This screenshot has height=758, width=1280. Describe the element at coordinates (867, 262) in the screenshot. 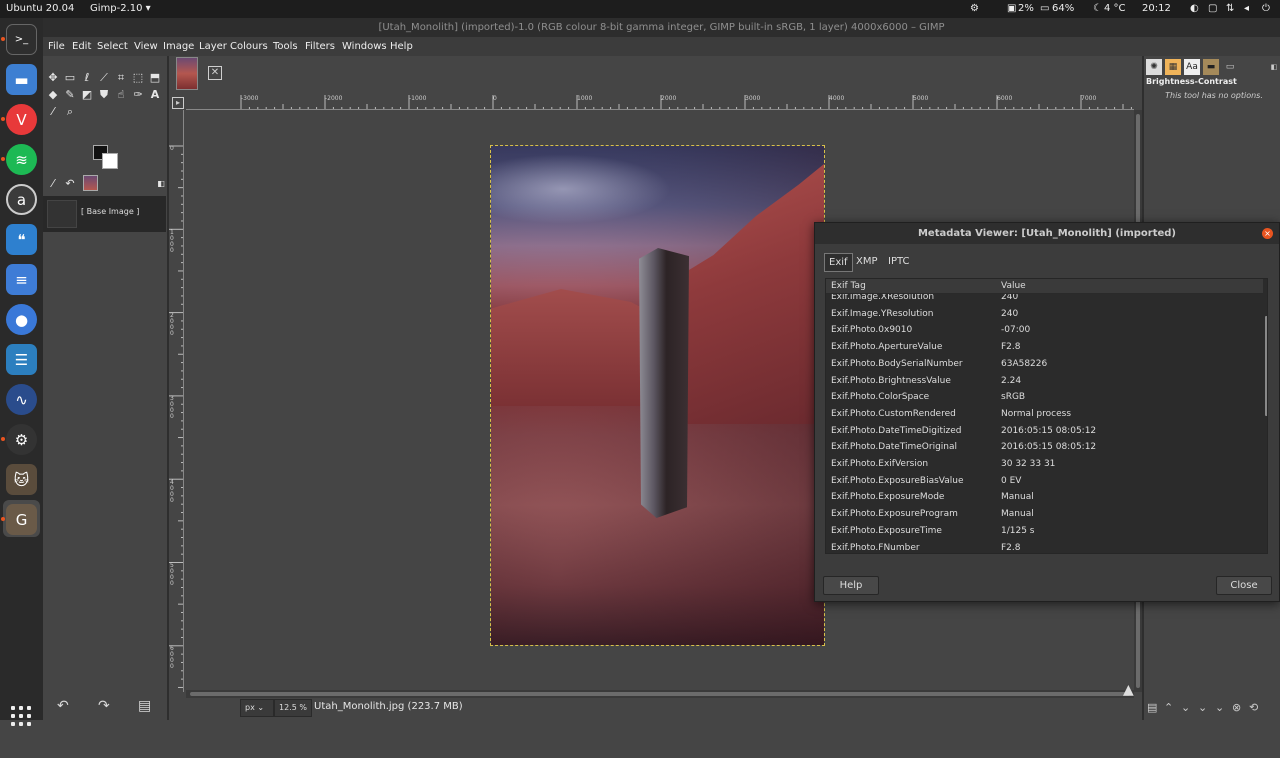

I see `tab-xmp: XMP` at that location.